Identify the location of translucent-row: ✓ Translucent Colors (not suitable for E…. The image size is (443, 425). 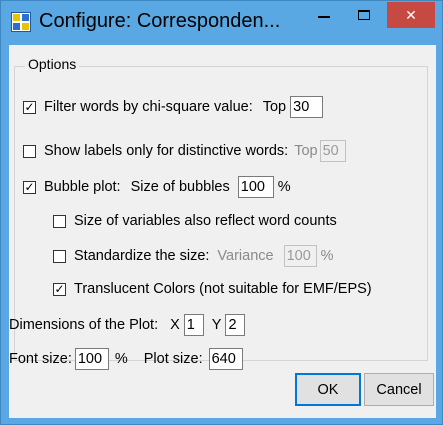
(212, 289).